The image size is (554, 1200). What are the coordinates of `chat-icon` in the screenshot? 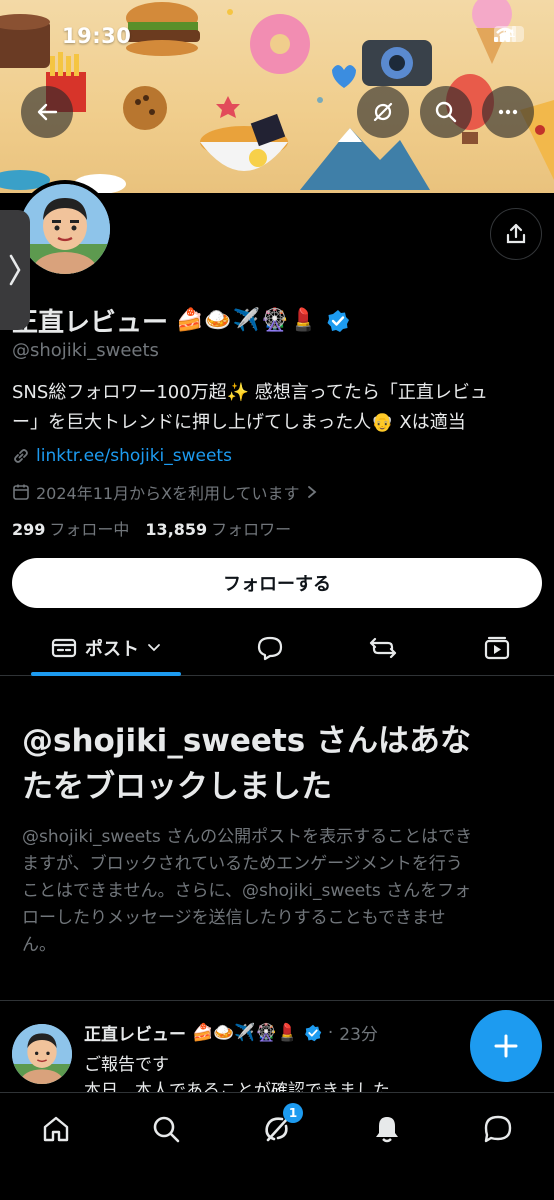 It's located at (498, 1129).